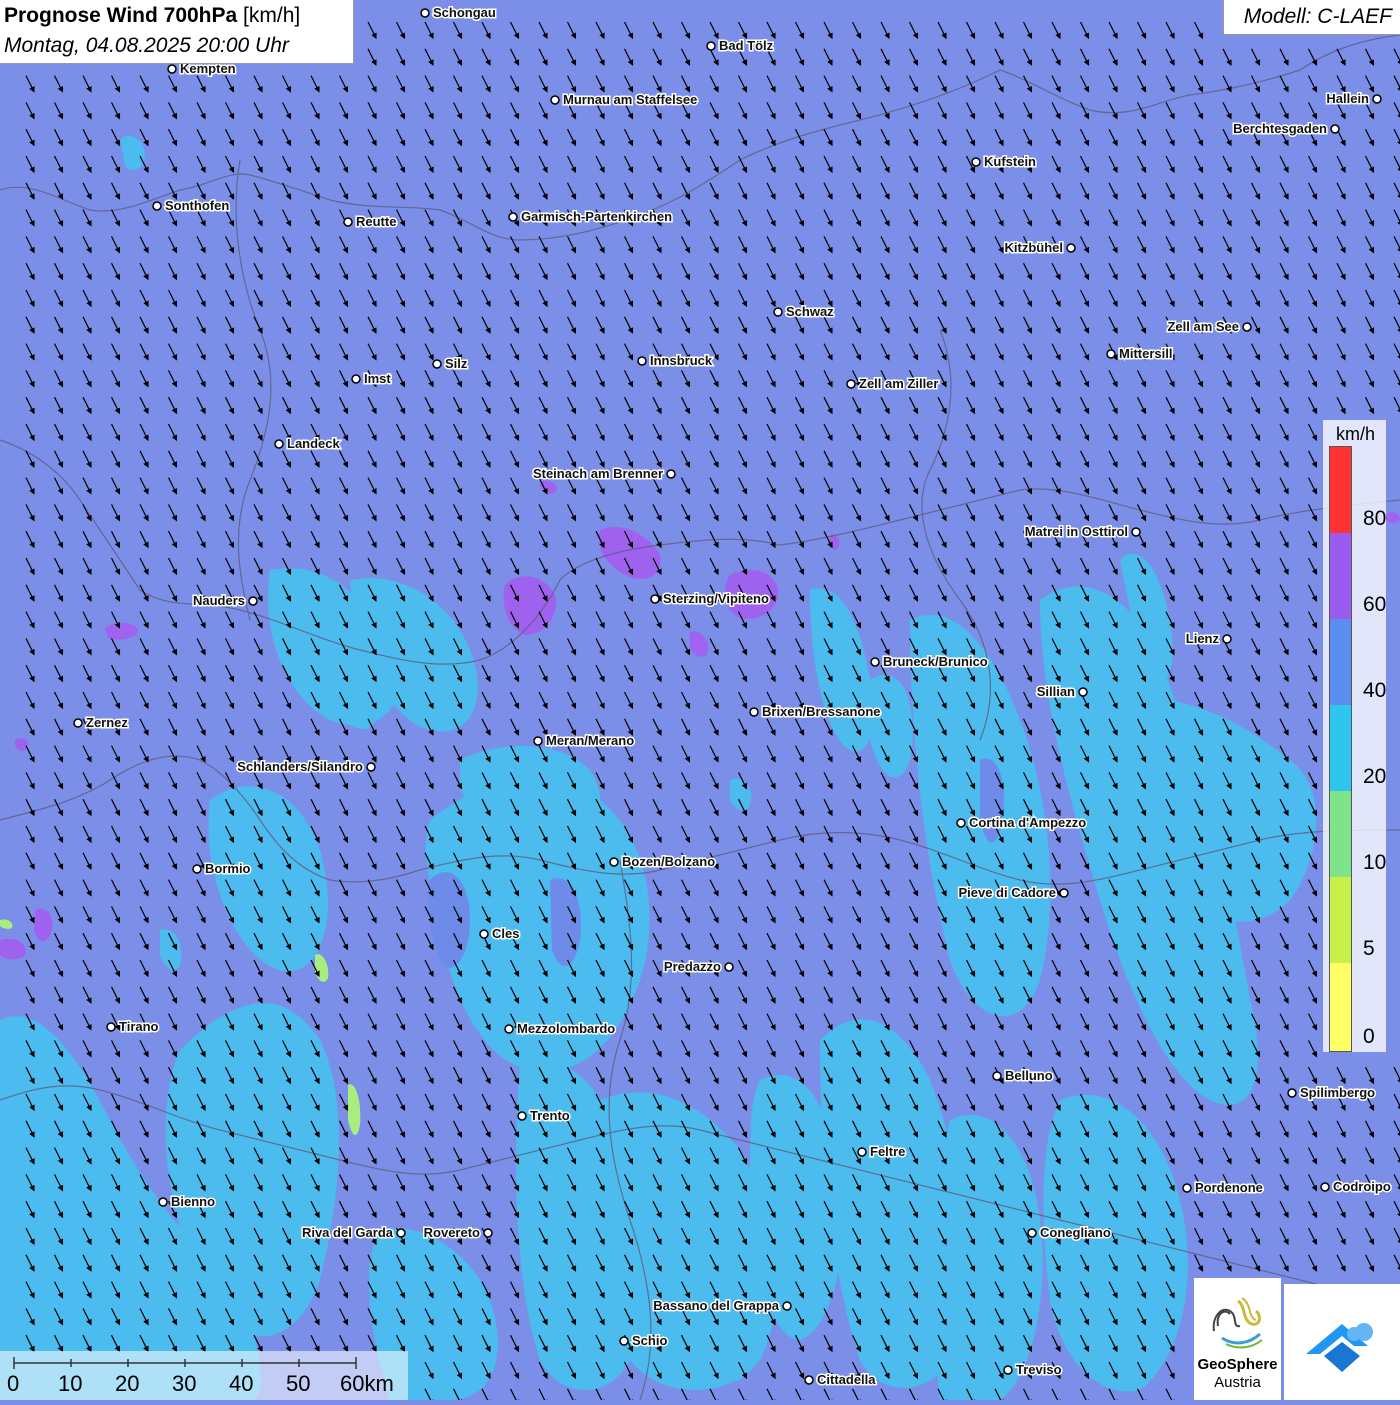  What do you see at coordinates (456, 363) in the screenshot?
I see `city-label: Silz` at bounding box center [456, 363].